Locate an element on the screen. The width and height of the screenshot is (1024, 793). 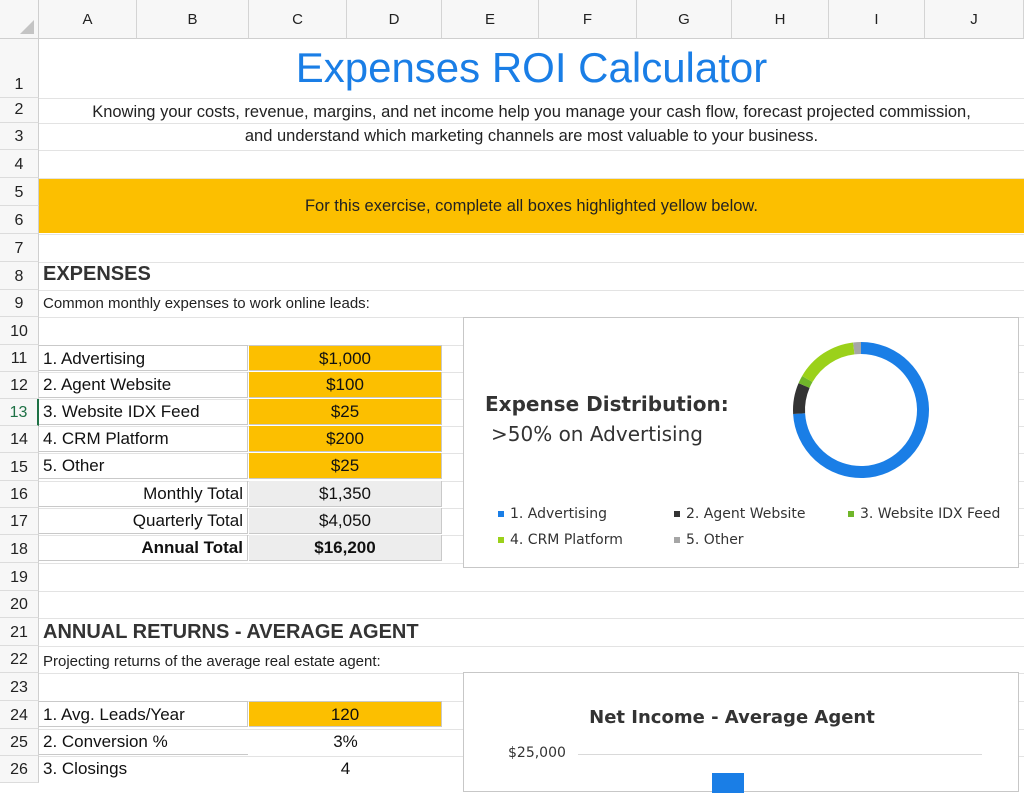
leads-per-year-input: 120 is located at coordinates (345, 714).